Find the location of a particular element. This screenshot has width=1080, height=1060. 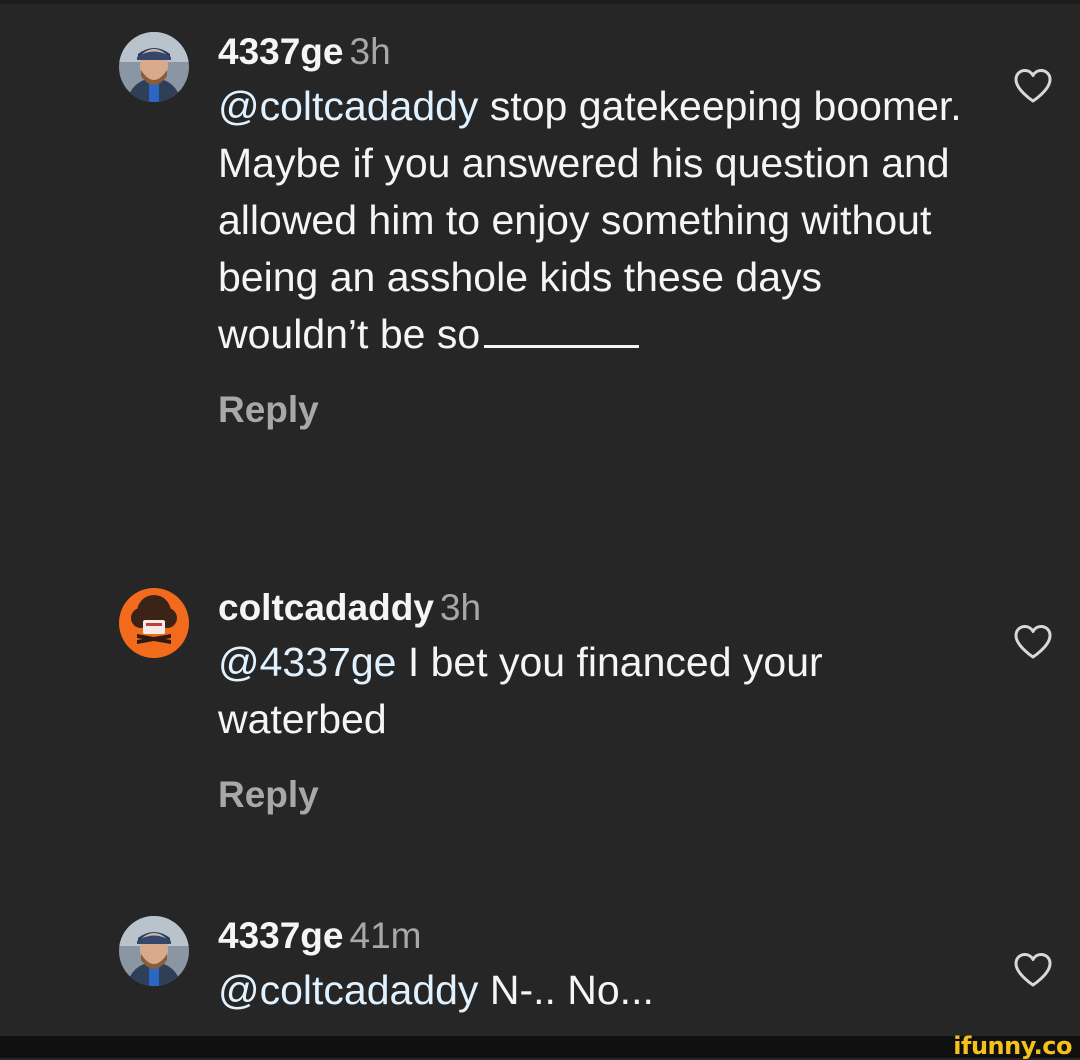

mention-link: @4337ge is located at coordinates (307, 662).